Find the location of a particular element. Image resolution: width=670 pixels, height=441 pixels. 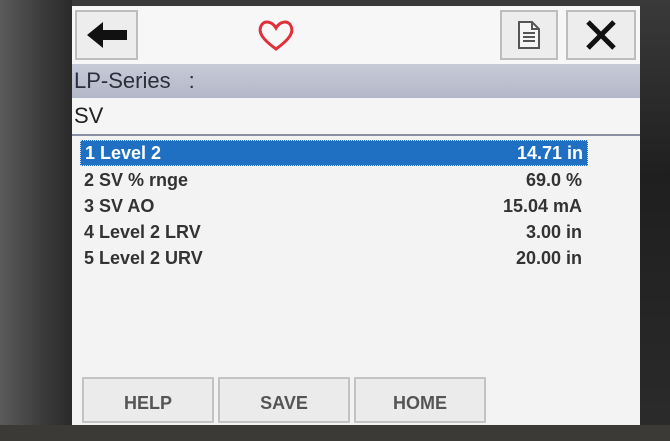

page-title: LP-Series is located at coordinates (122, 80).